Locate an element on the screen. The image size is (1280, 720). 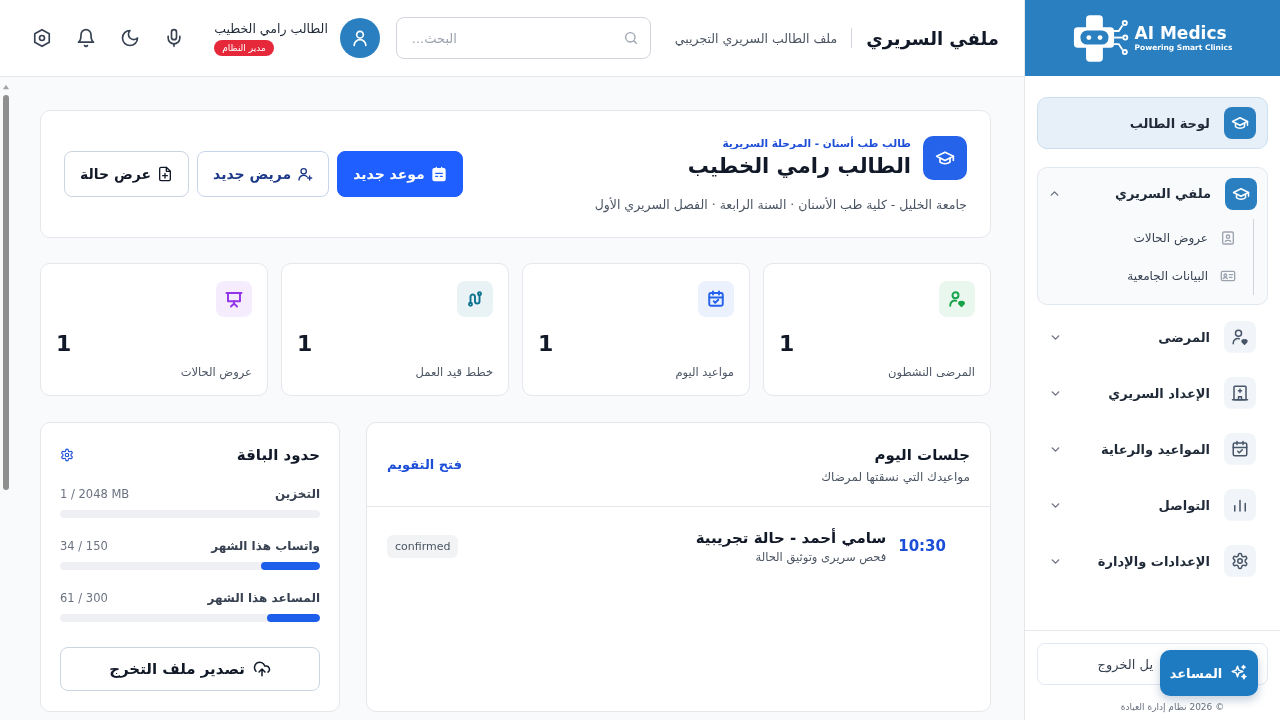
nav-item: المرضى is located at coordinates (1152, 337).